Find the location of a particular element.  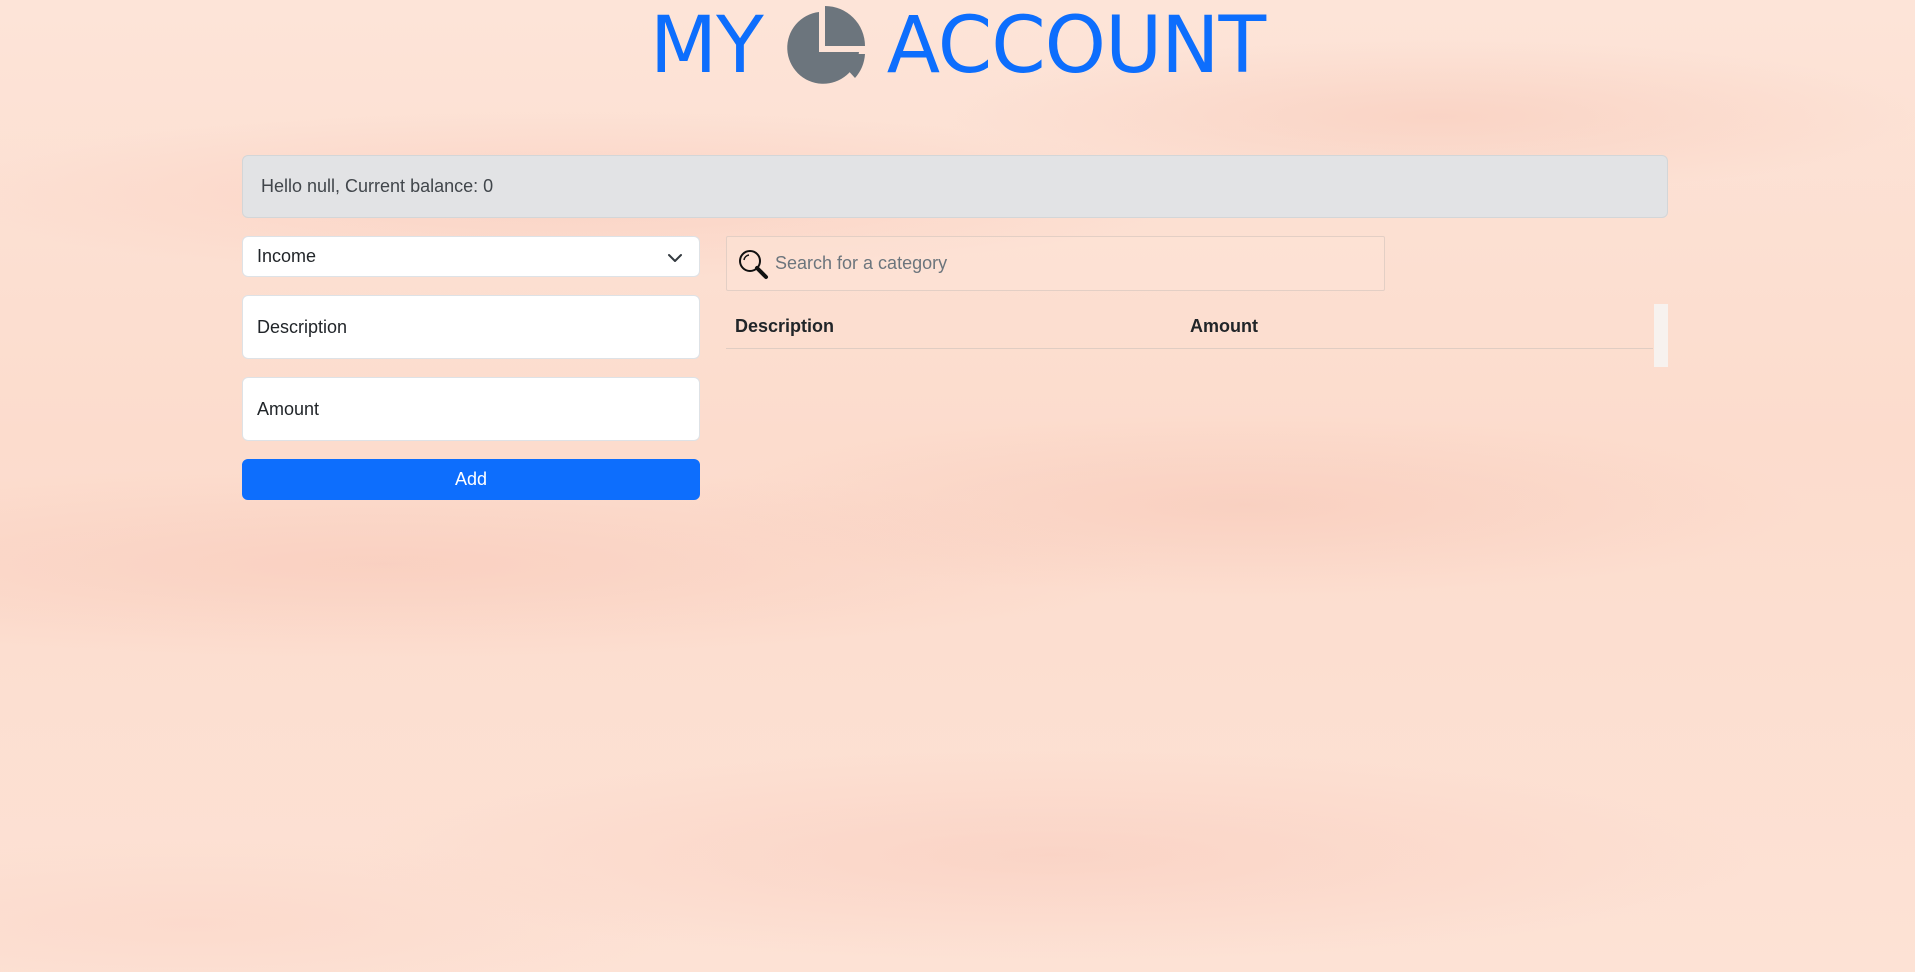

search-input: Search for a category is located at coordinates (861, 263).